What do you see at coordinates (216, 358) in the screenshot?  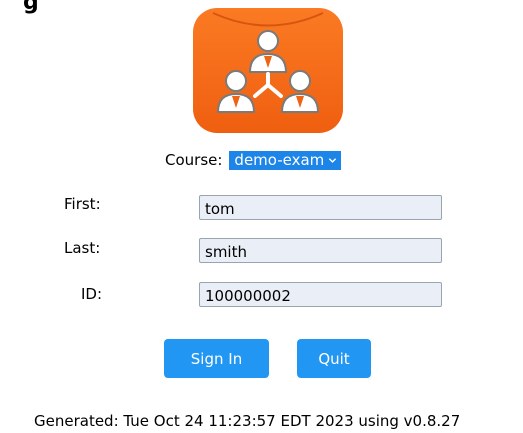 I see `sign-in-button: Sign In` at bounding box center [216, 358].